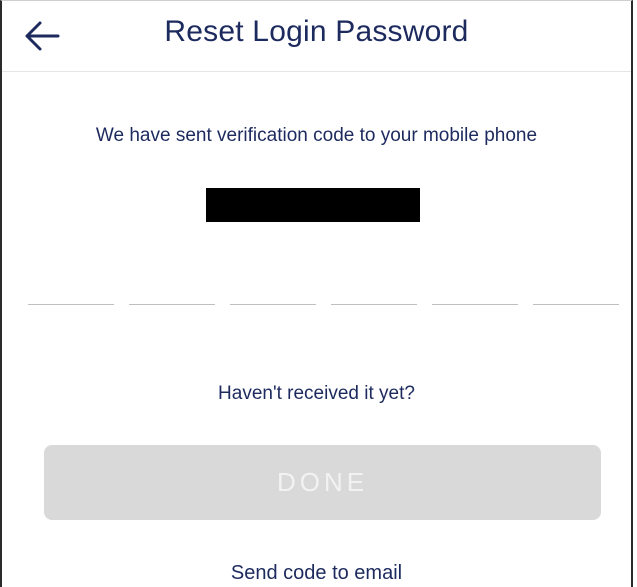 This screenshot has height=587, width=637. Describe the element at coordinates (316, 573) in the screenshot. I see `send-code-to-email-link: Send code to email` at that location.